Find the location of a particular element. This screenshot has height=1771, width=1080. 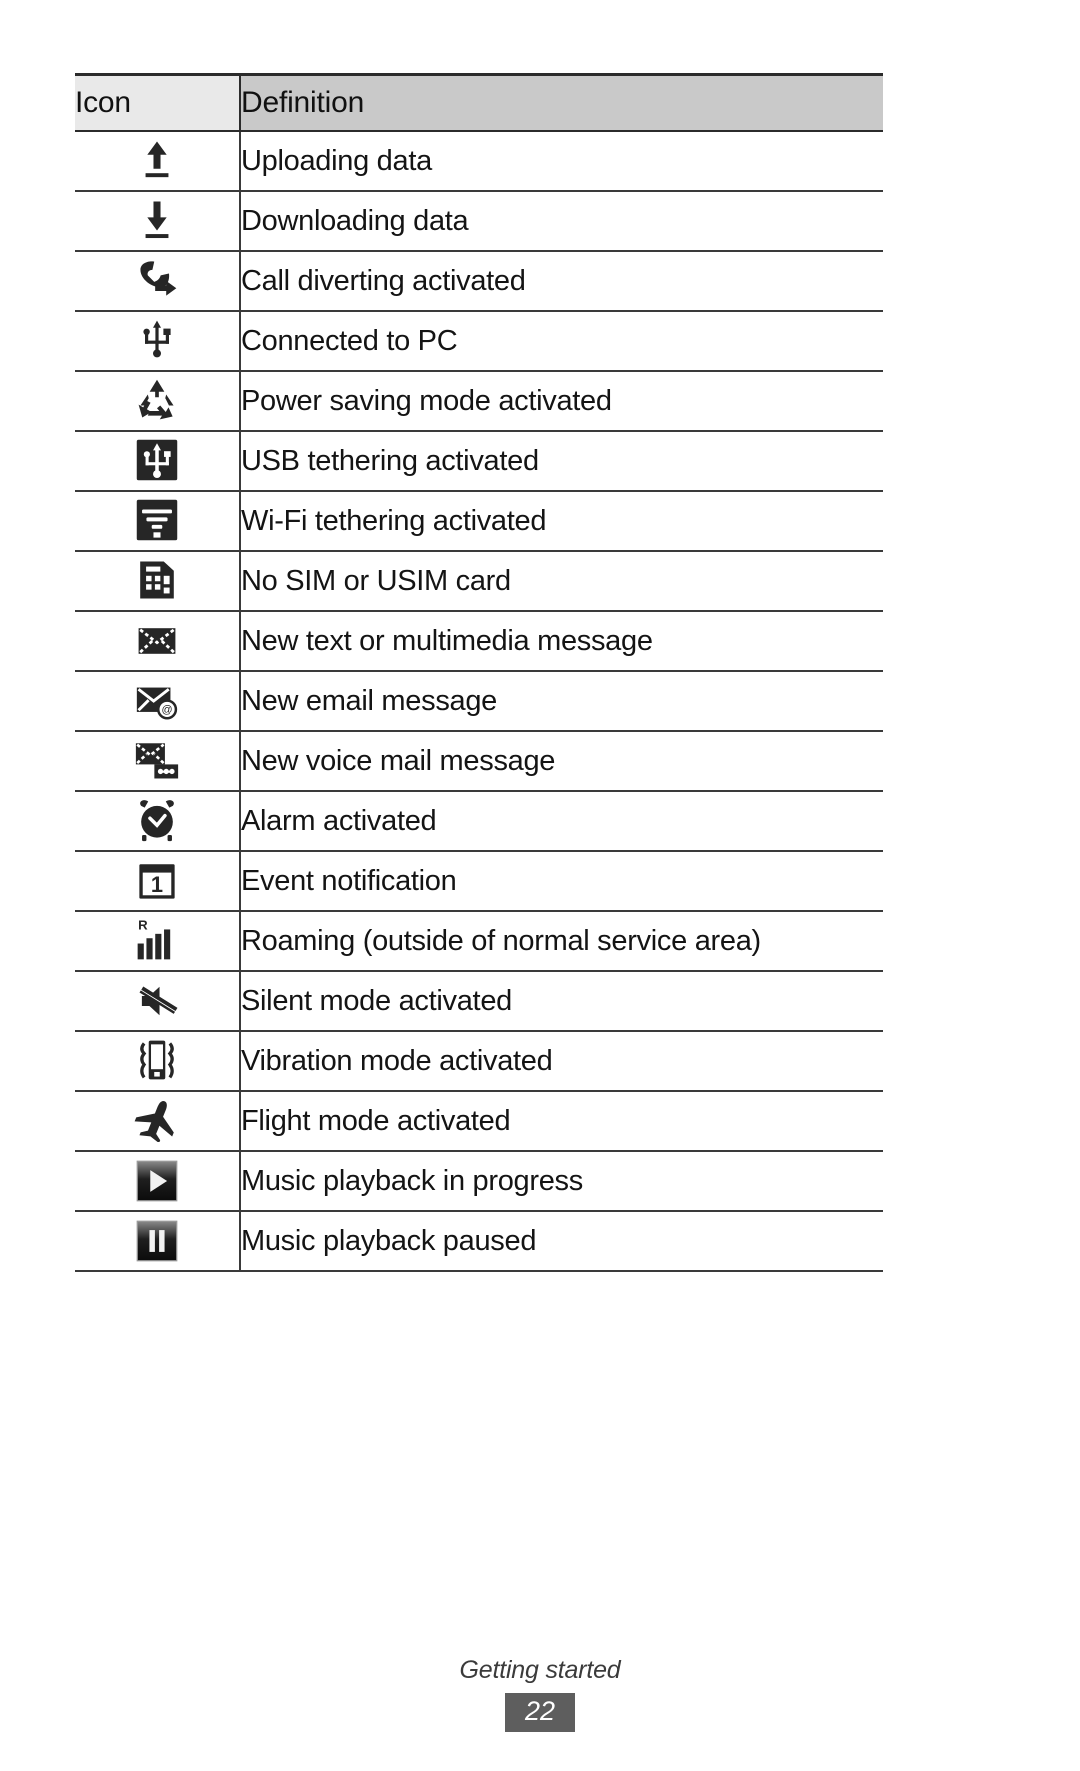

page-footer: Getting started 22 is located at coordinates (540, 1693).